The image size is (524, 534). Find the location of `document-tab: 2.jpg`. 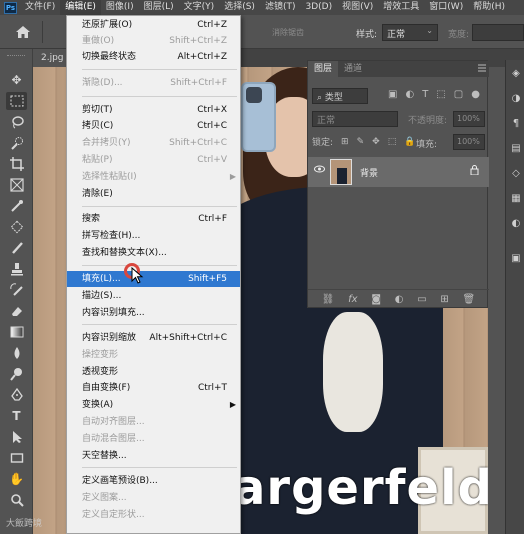

document-tab: 2.jpg is located at coordinates (51, 58).